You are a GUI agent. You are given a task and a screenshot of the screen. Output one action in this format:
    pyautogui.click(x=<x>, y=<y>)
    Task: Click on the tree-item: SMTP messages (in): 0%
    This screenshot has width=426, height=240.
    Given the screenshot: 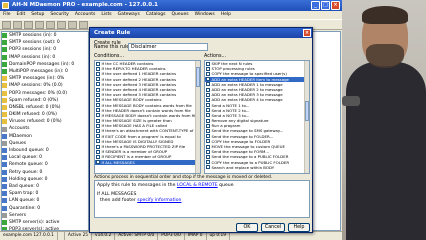 What is the action you would take?
    pyautogui.click(x=45, y=78)
    